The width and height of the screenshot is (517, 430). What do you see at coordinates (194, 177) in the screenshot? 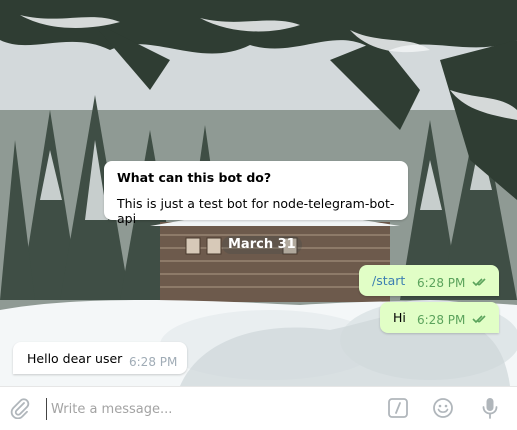
I see `bot-info-title: What can this bot do?` at bounding box center [194, 177].